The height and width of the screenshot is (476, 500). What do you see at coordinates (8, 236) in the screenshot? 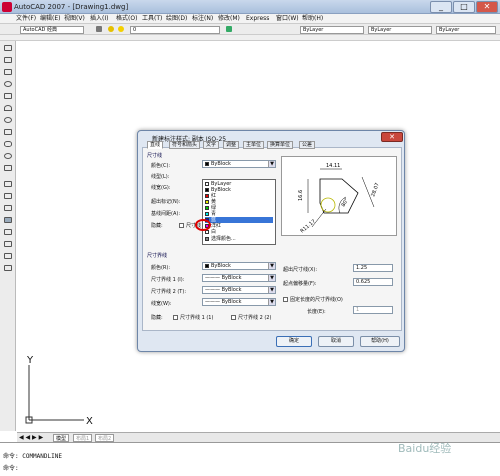
I see `draw-toolbar` at bounding box center [8, 236].